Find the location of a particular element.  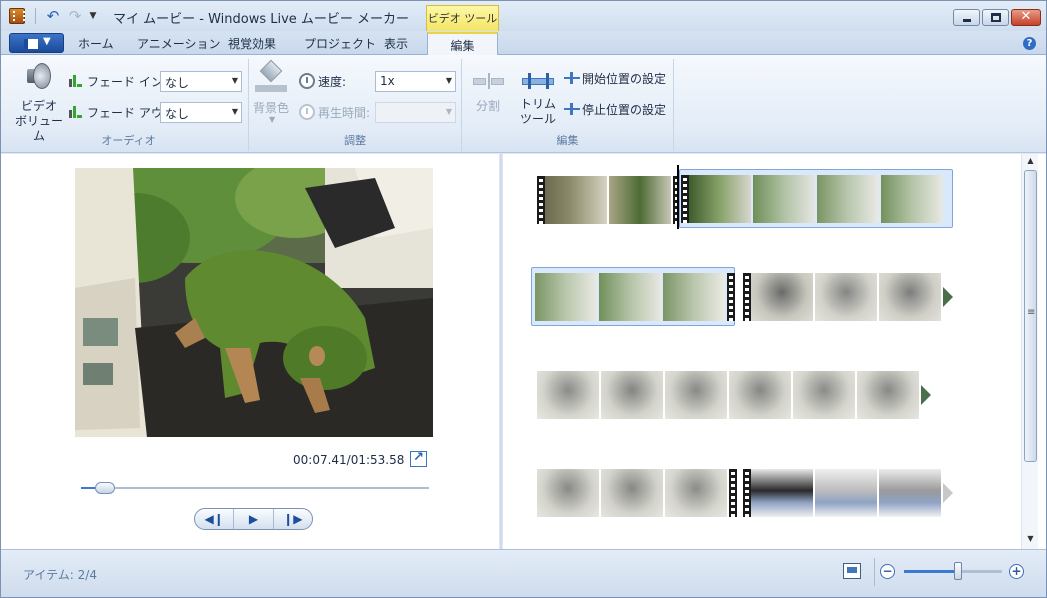

video-tools-context-tab: ビデオ ツール is located at coordinates (462, 18).